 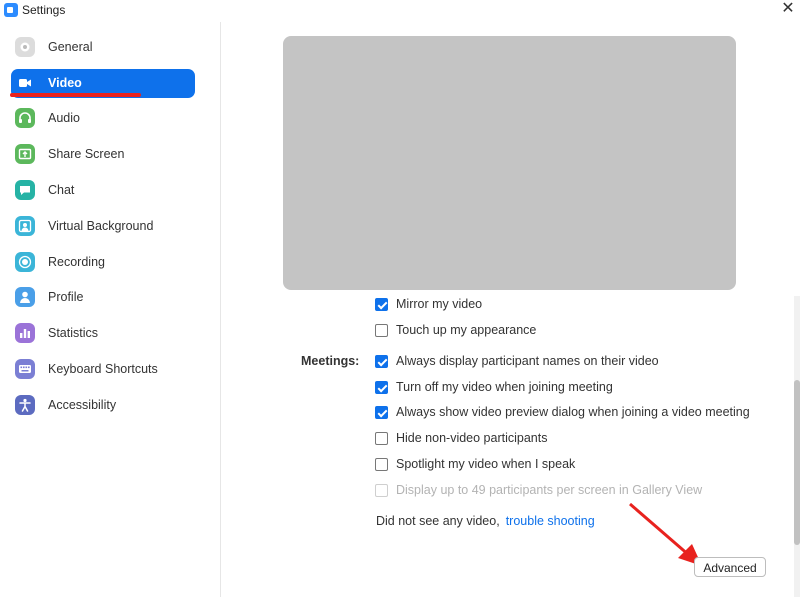 I want to click on title-bar: Settings ✕, so click(x=400, y=10).